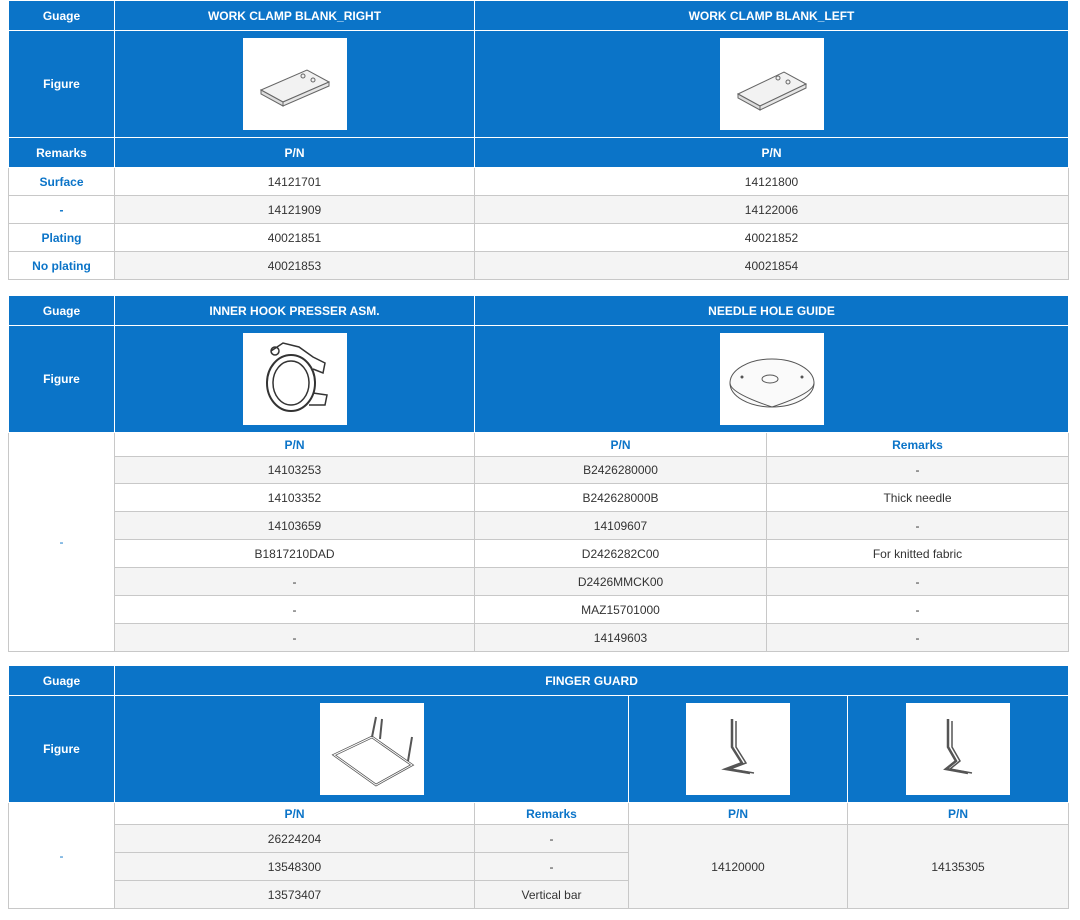 The width and height of the screenshot is (1080, 920). I want to click on remark-value: Thick needle, so click(917, 497).